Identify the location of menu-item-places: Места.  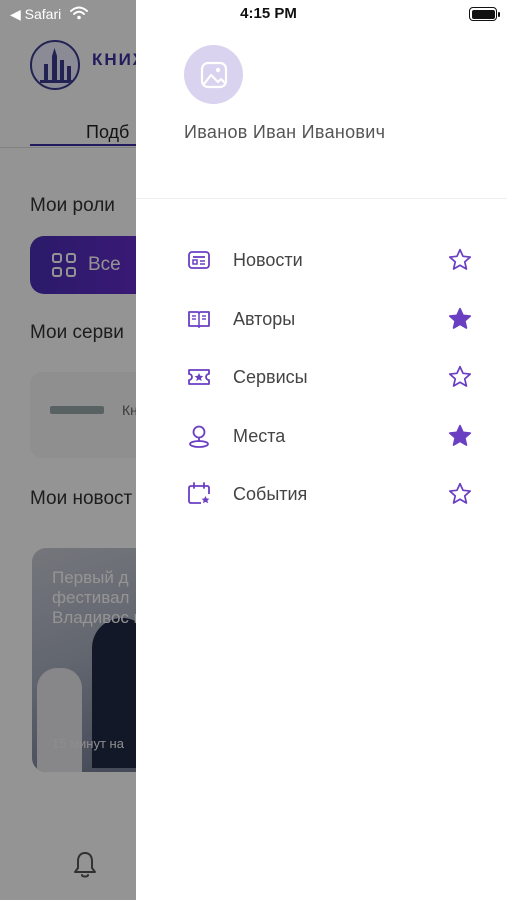
(321, 436).